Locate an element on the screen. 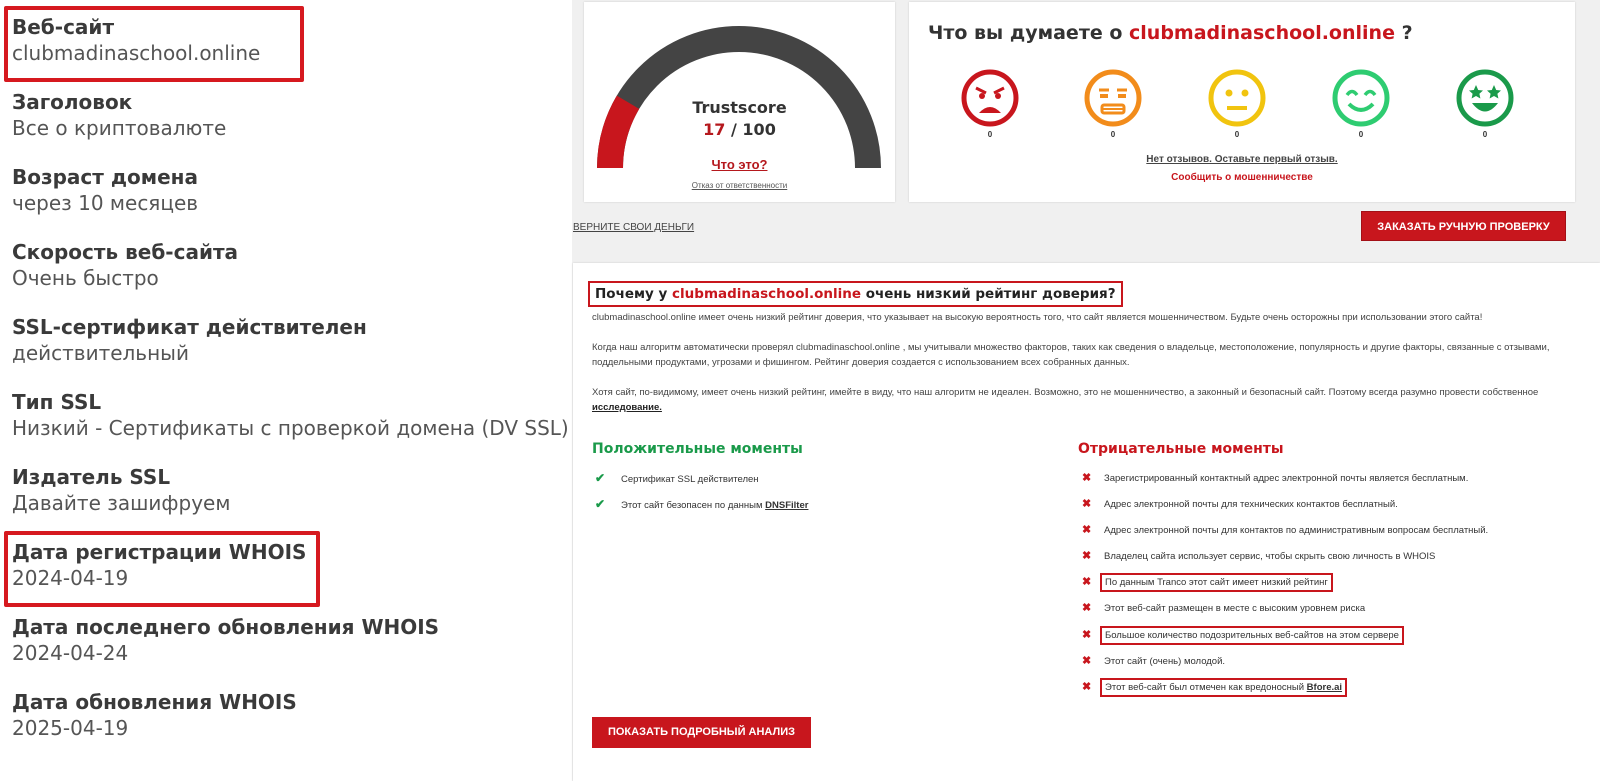  review-question-domain: clubmadinaschool.online is located at coordinates (1262, 33).